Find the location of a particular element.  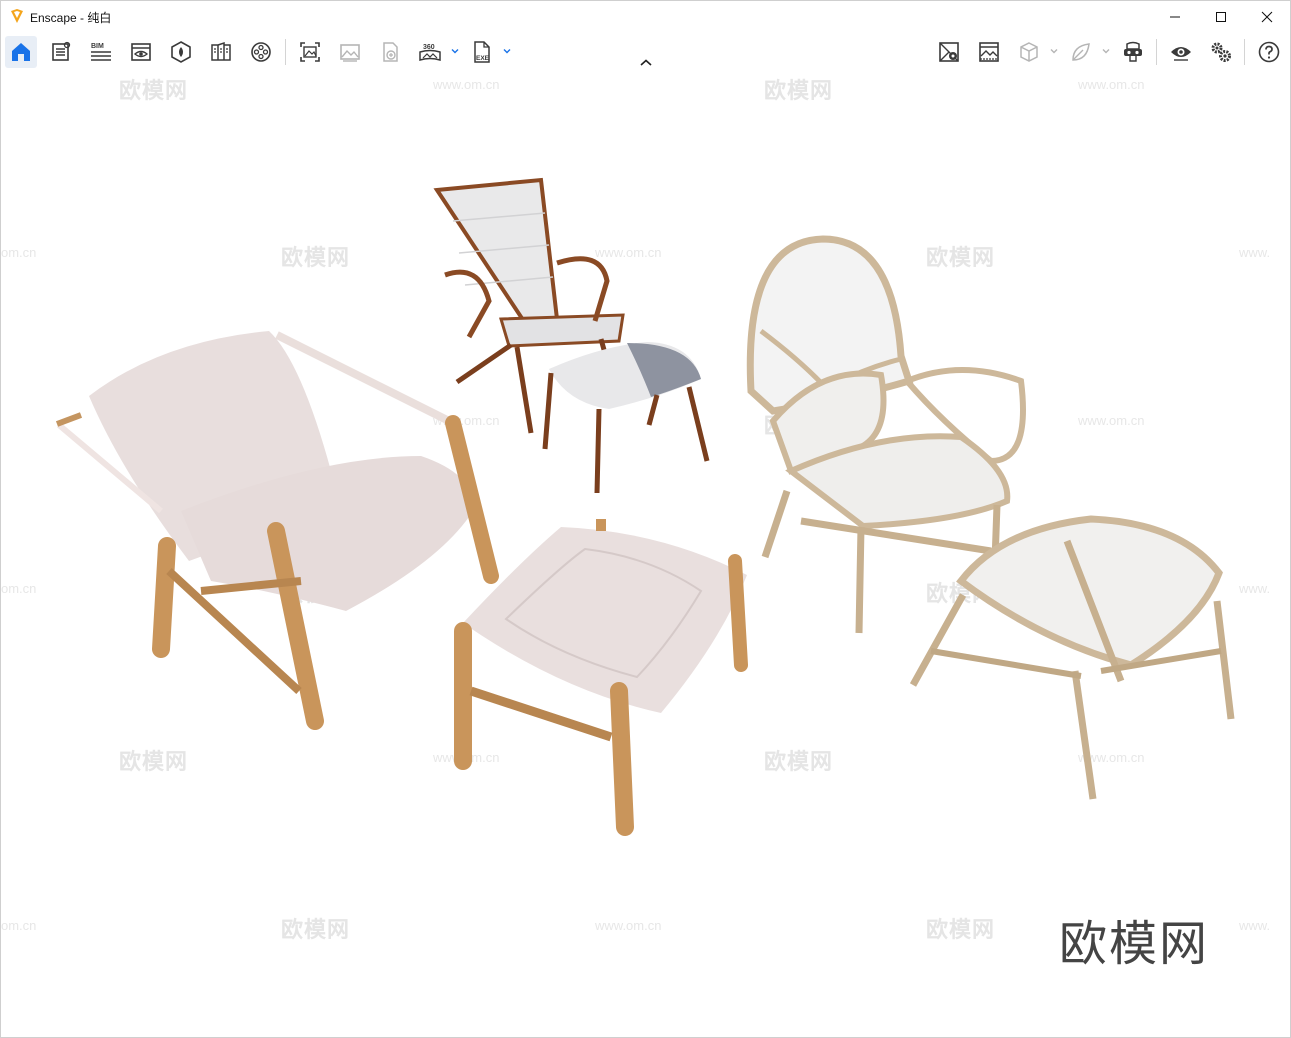

close-icon is located at coordinates (1267, 16).